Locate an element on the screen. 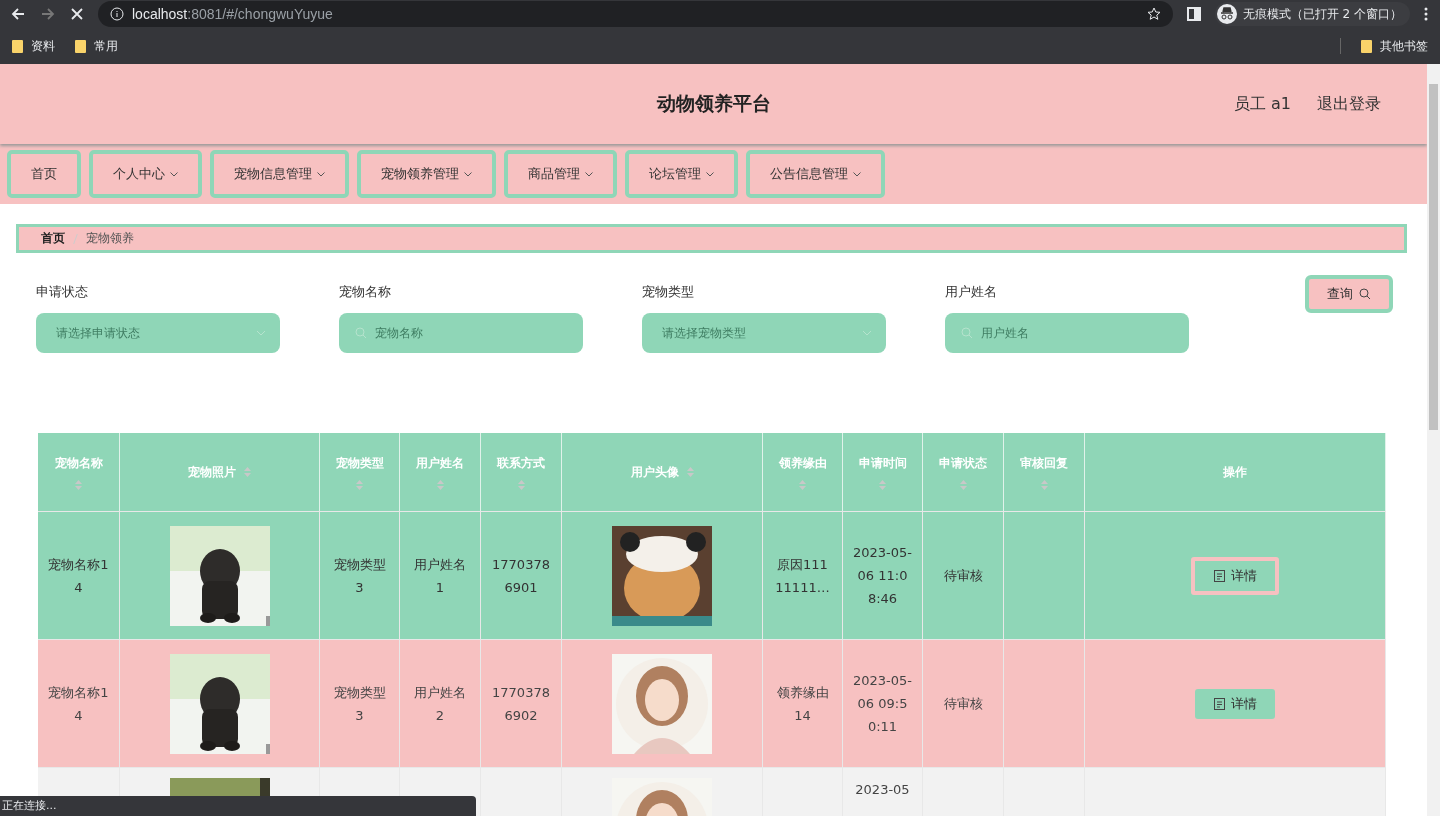 This screenshot has height=816, width=1440. incognito-indicator: 无痕模式（已打开 2 个窗口） is located at coordinates (1312, 14).